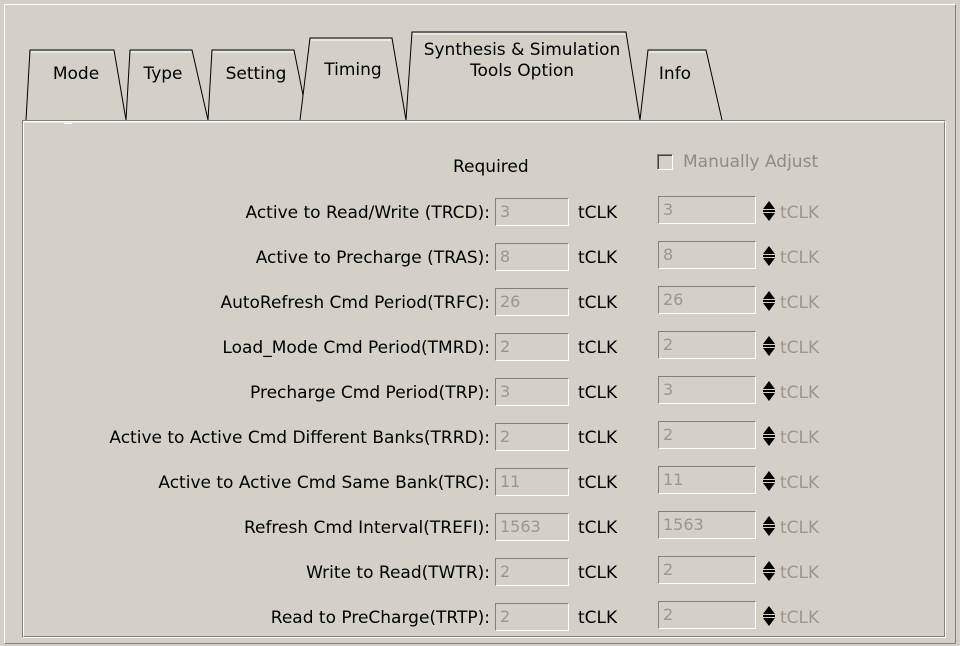 The height and width of the screenshot is (646, 960). I want to click on timing-row: Read to PreCharge(TRTP): 2 tCLK 2 tCLK, so click(480, 617).